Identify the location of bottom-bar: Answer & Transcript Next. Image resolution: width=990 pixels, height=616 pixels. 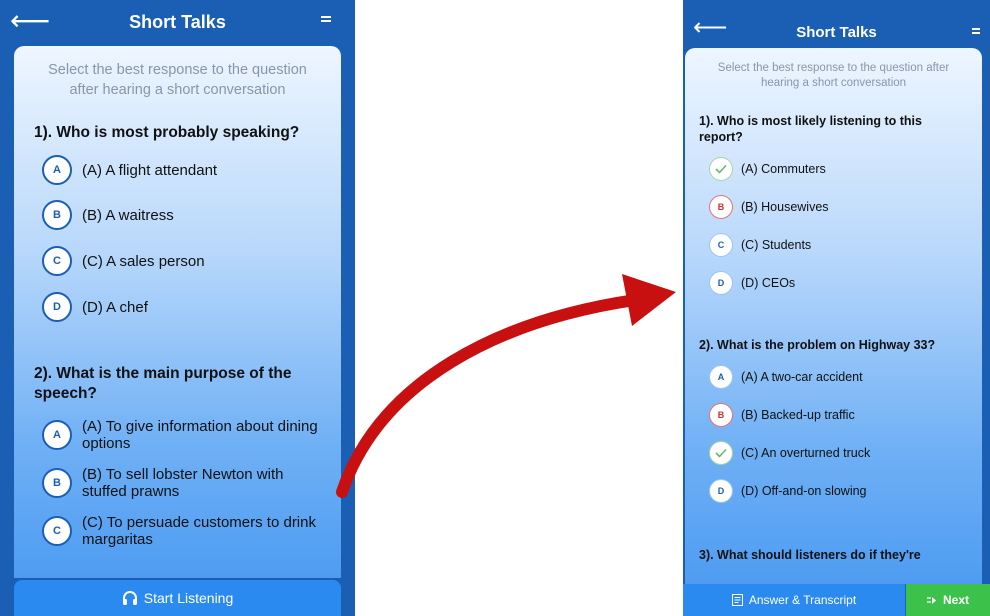
(836, 600).